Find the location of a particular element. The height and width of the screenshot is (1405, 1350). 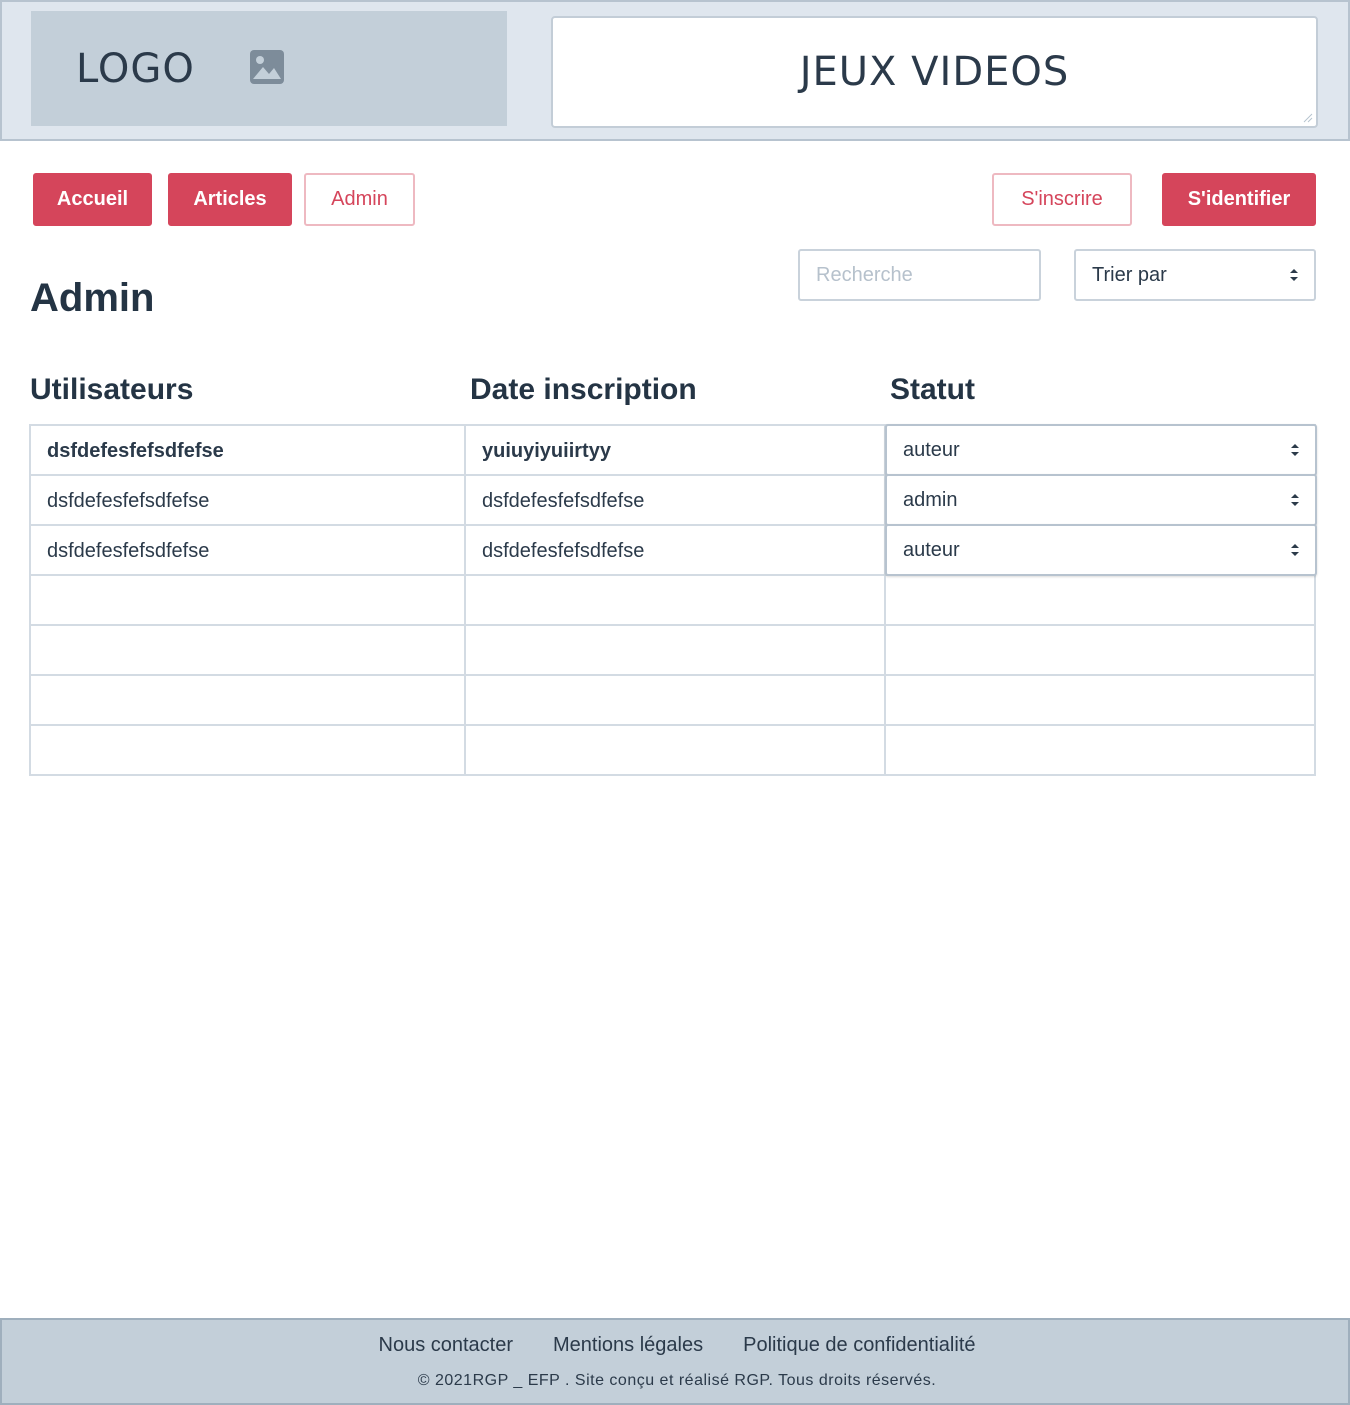

logo-text: LOGO is located at coordinates (135, 68).